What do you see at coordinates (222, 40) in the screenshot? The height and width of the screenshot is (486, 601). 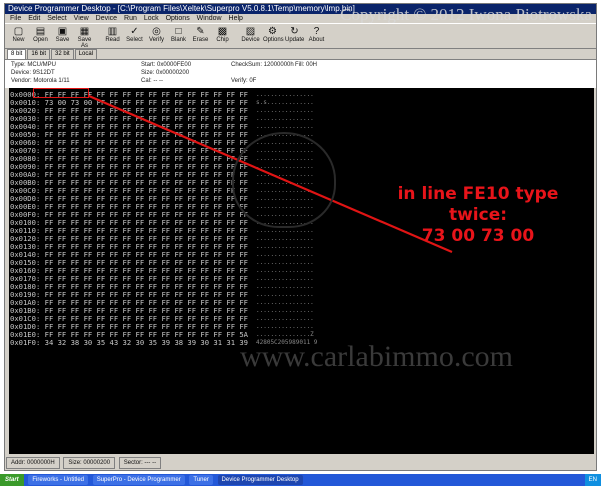 I see `toolbar-button-label: Chip` at bounding box center [222, 40].